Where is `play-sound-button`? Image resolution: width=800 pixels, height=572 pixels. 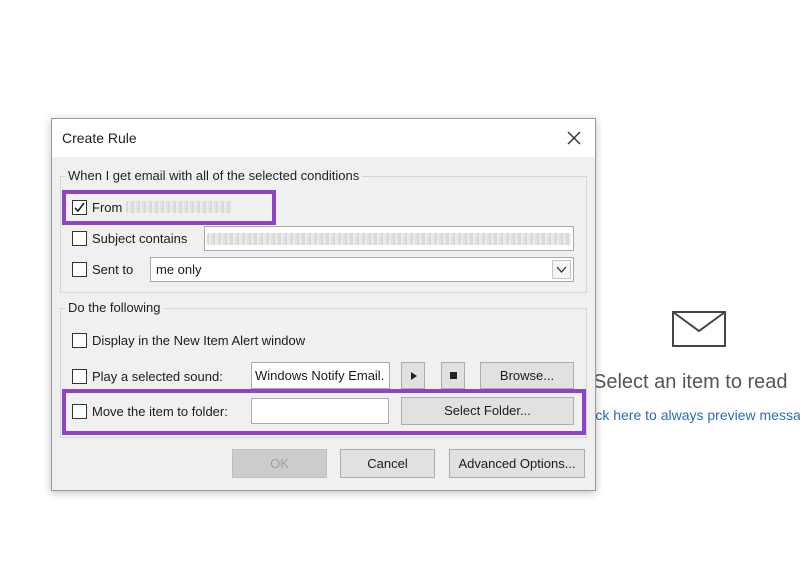
play-sound-button is located at coordinates (413, 375).